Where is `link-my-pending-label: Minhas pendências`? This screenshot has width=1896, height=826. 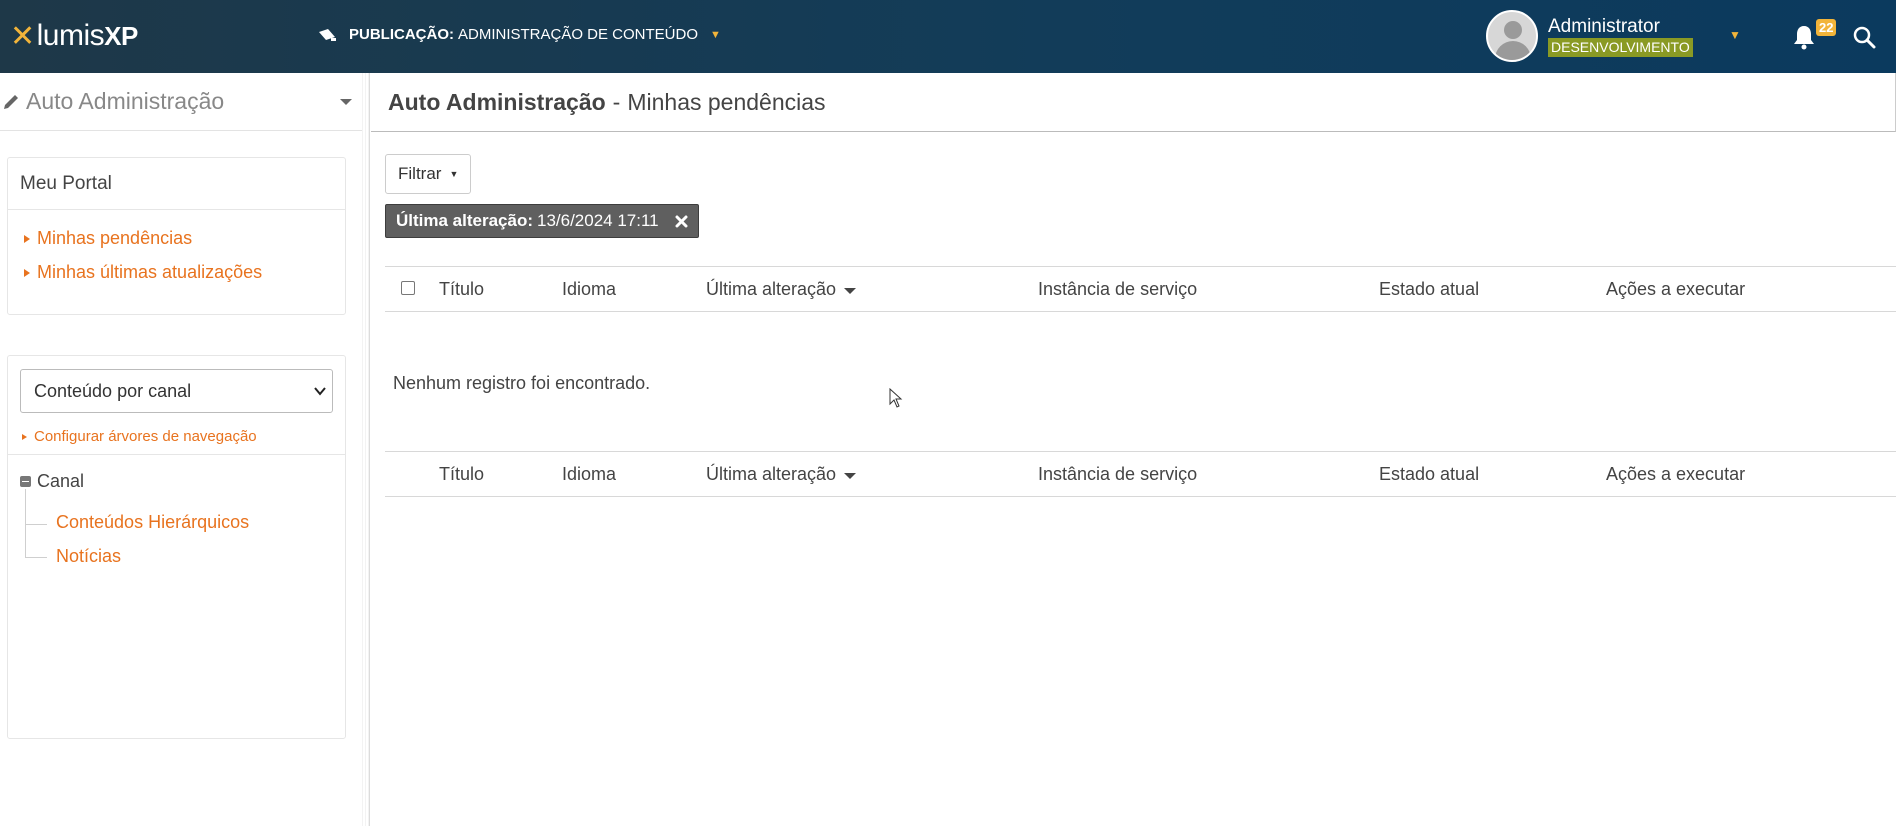
link-my-pending-label: Minhas pendências is located at coordinates (115, 238).